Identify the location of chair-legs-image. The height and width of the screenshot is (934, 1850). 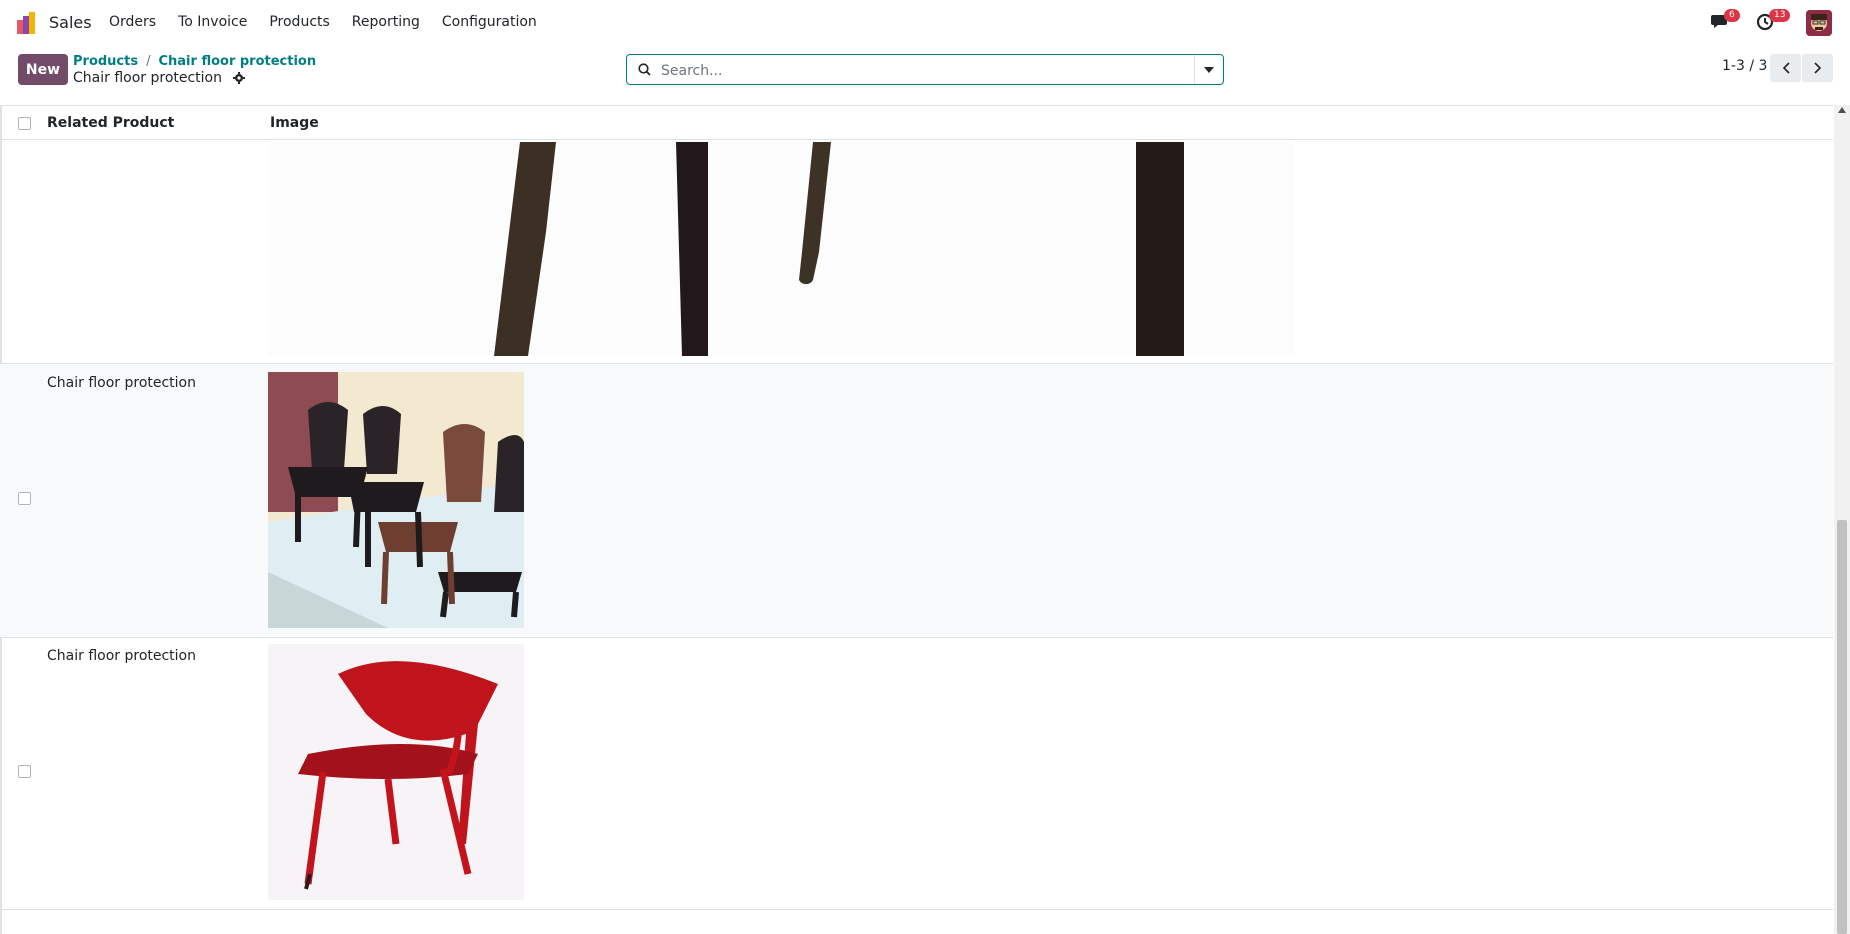
(781, 249).